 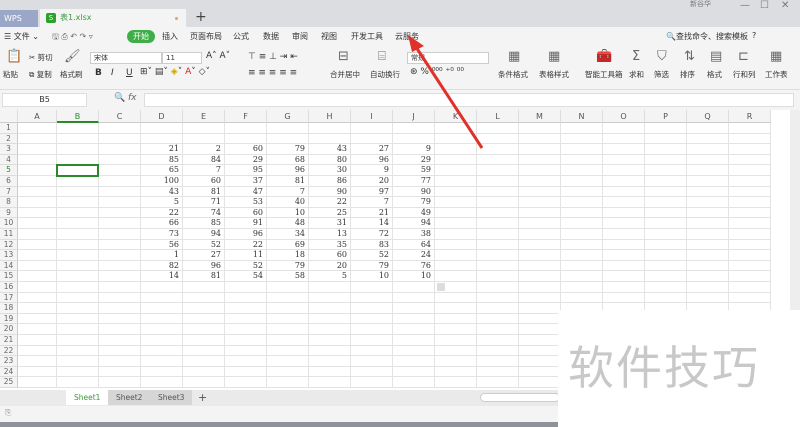 I want to click on watermark: 软件技巧, so click(x=679, y=368).